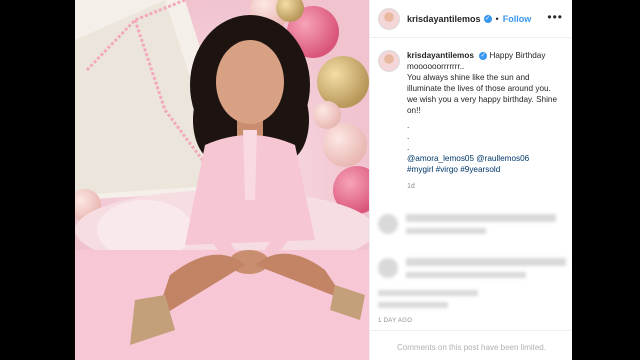 The width and height of the screenshot is (640, 360). Describe the element at coordinates (517, 19) in the screenshot. I see `follow-button: Follow` at that location.